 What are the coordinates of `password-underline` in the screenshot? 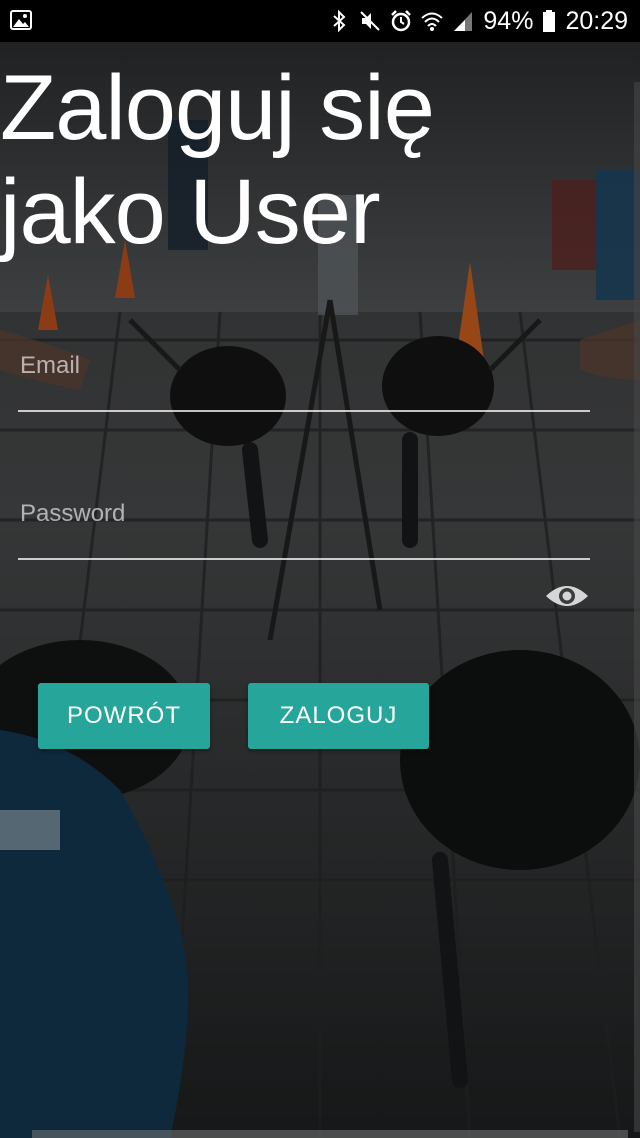 It's located at (304, 559).